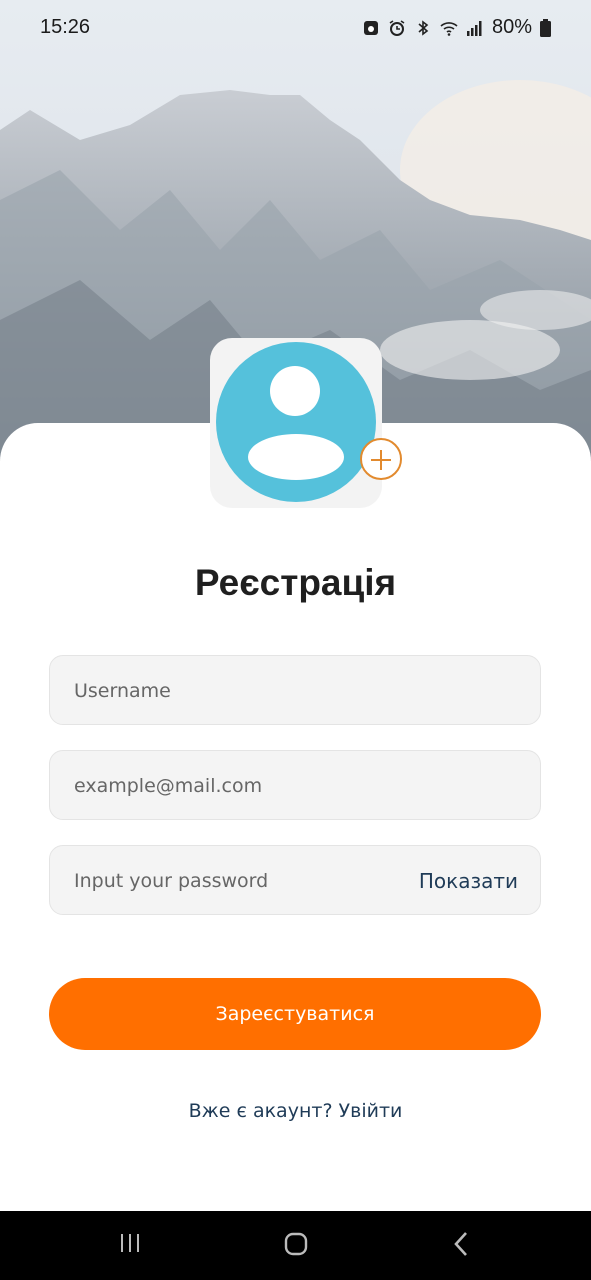 This screenshot has height=1280, width=591. What do you see at coordinates (381, 459) in the screenshot?
I see `plus-circle-icon` at bounding box center [381, 459].